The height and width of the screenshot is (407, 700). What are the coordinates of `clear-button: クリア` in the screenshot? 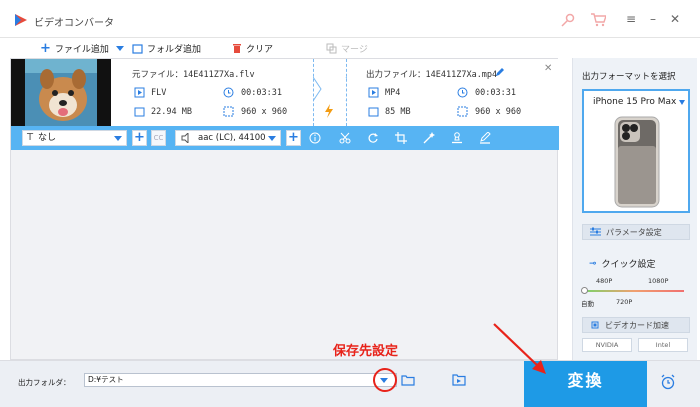 It's located at (252, 48).